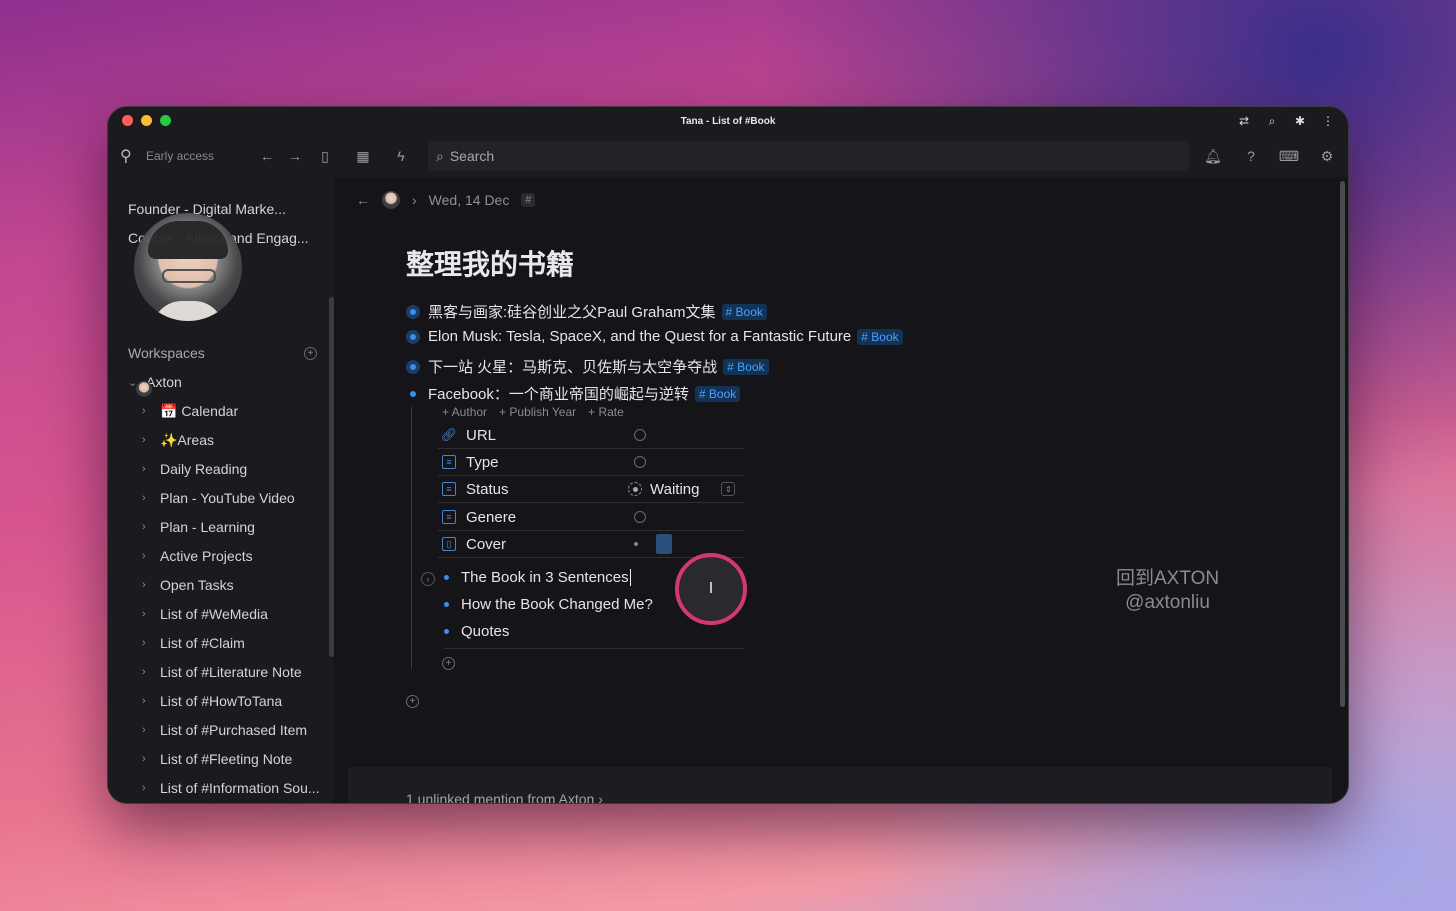 This screenshot has height=911, width=1456. Describe the element at coordinates (363, 156) in the screenshot. I see `calendar-icon: ▦` at that location.